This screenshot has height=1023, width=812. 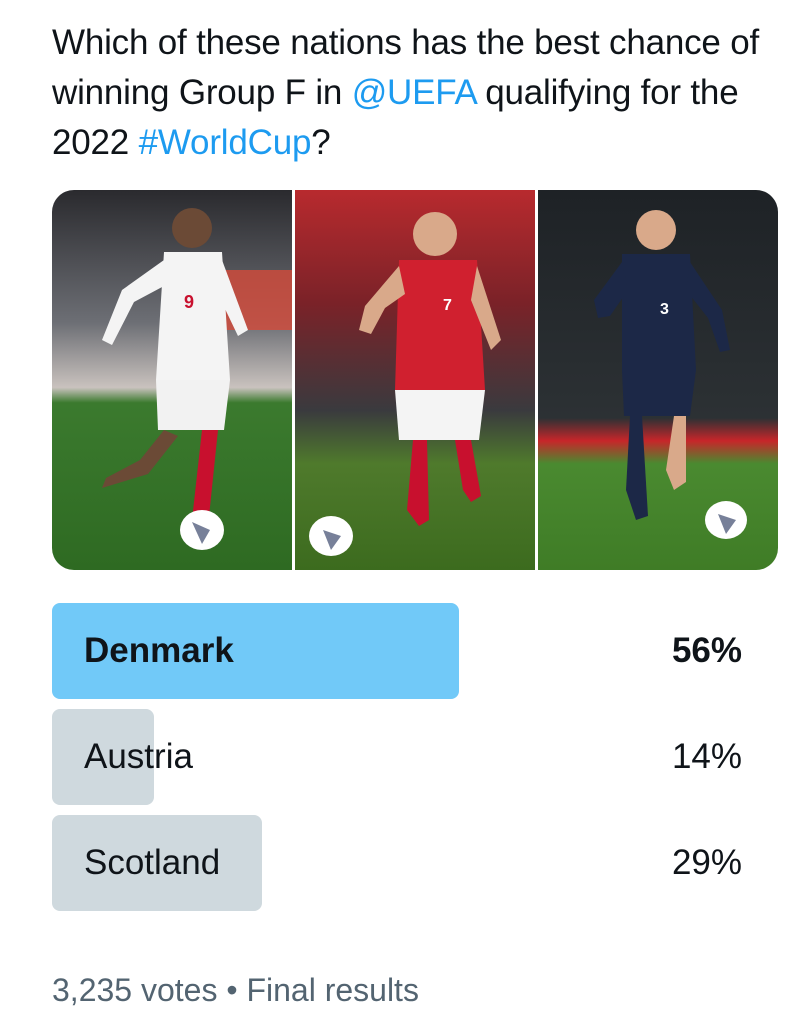 What do you see at coordinates (658, 380) in the screenshot?
I see `scotland-player-image: 3` at bounding box center [658, 380].